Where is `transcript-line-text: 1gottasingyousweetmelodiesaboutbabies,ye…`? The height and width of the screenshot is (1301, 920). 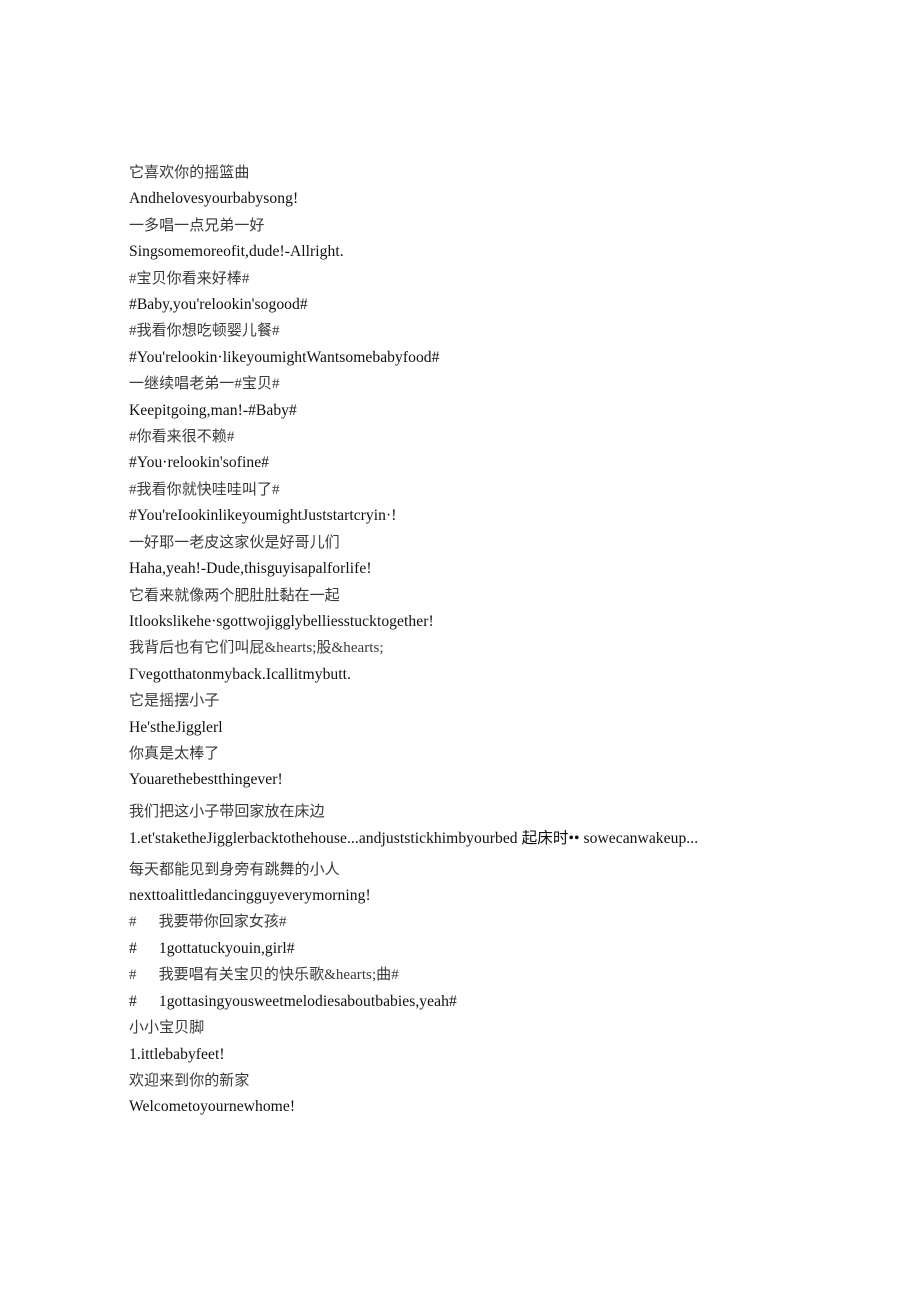
transcript-line-text: 1gottasingyousweetmelodiesaboutbabies,ye… is located at coordinates (307, 1001).